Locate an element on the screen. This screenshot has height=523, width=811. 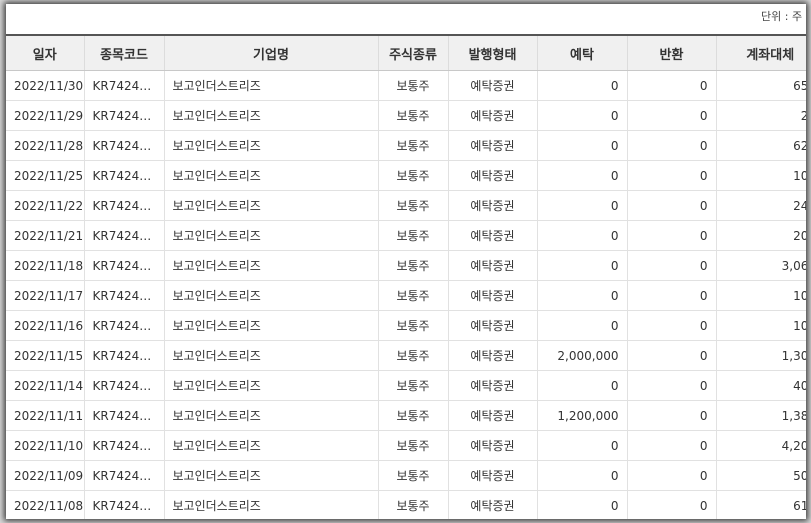
table-row: 2022/11/16KR742447…보고인더스트리즈보통주예탁증권00100 is located at coordinates (406, 325).